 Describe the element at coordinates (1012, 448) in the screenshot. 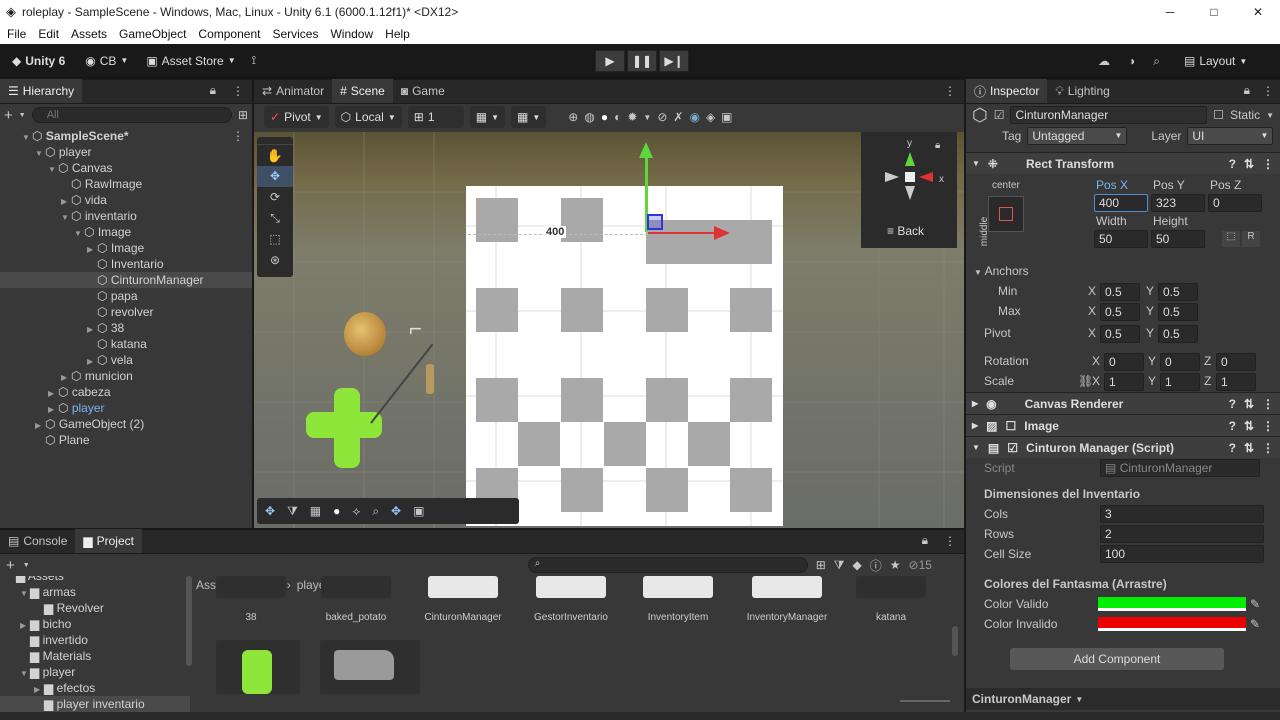

I see `script-enabled-checkbox: ☑` at that location.